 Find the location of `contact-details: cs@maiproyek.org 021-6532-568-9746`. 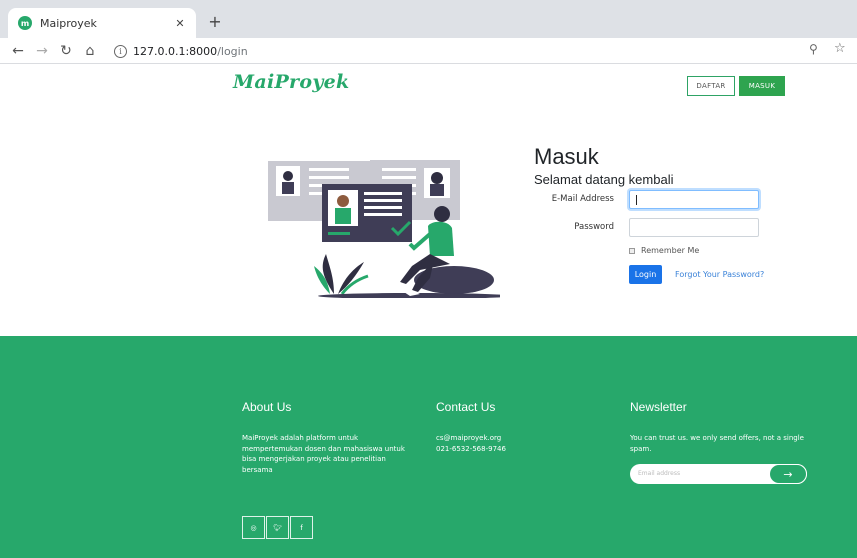

contact-details: cs@maiproyek.org 021-6532-568-9746 is located at coordinates (496, 443).